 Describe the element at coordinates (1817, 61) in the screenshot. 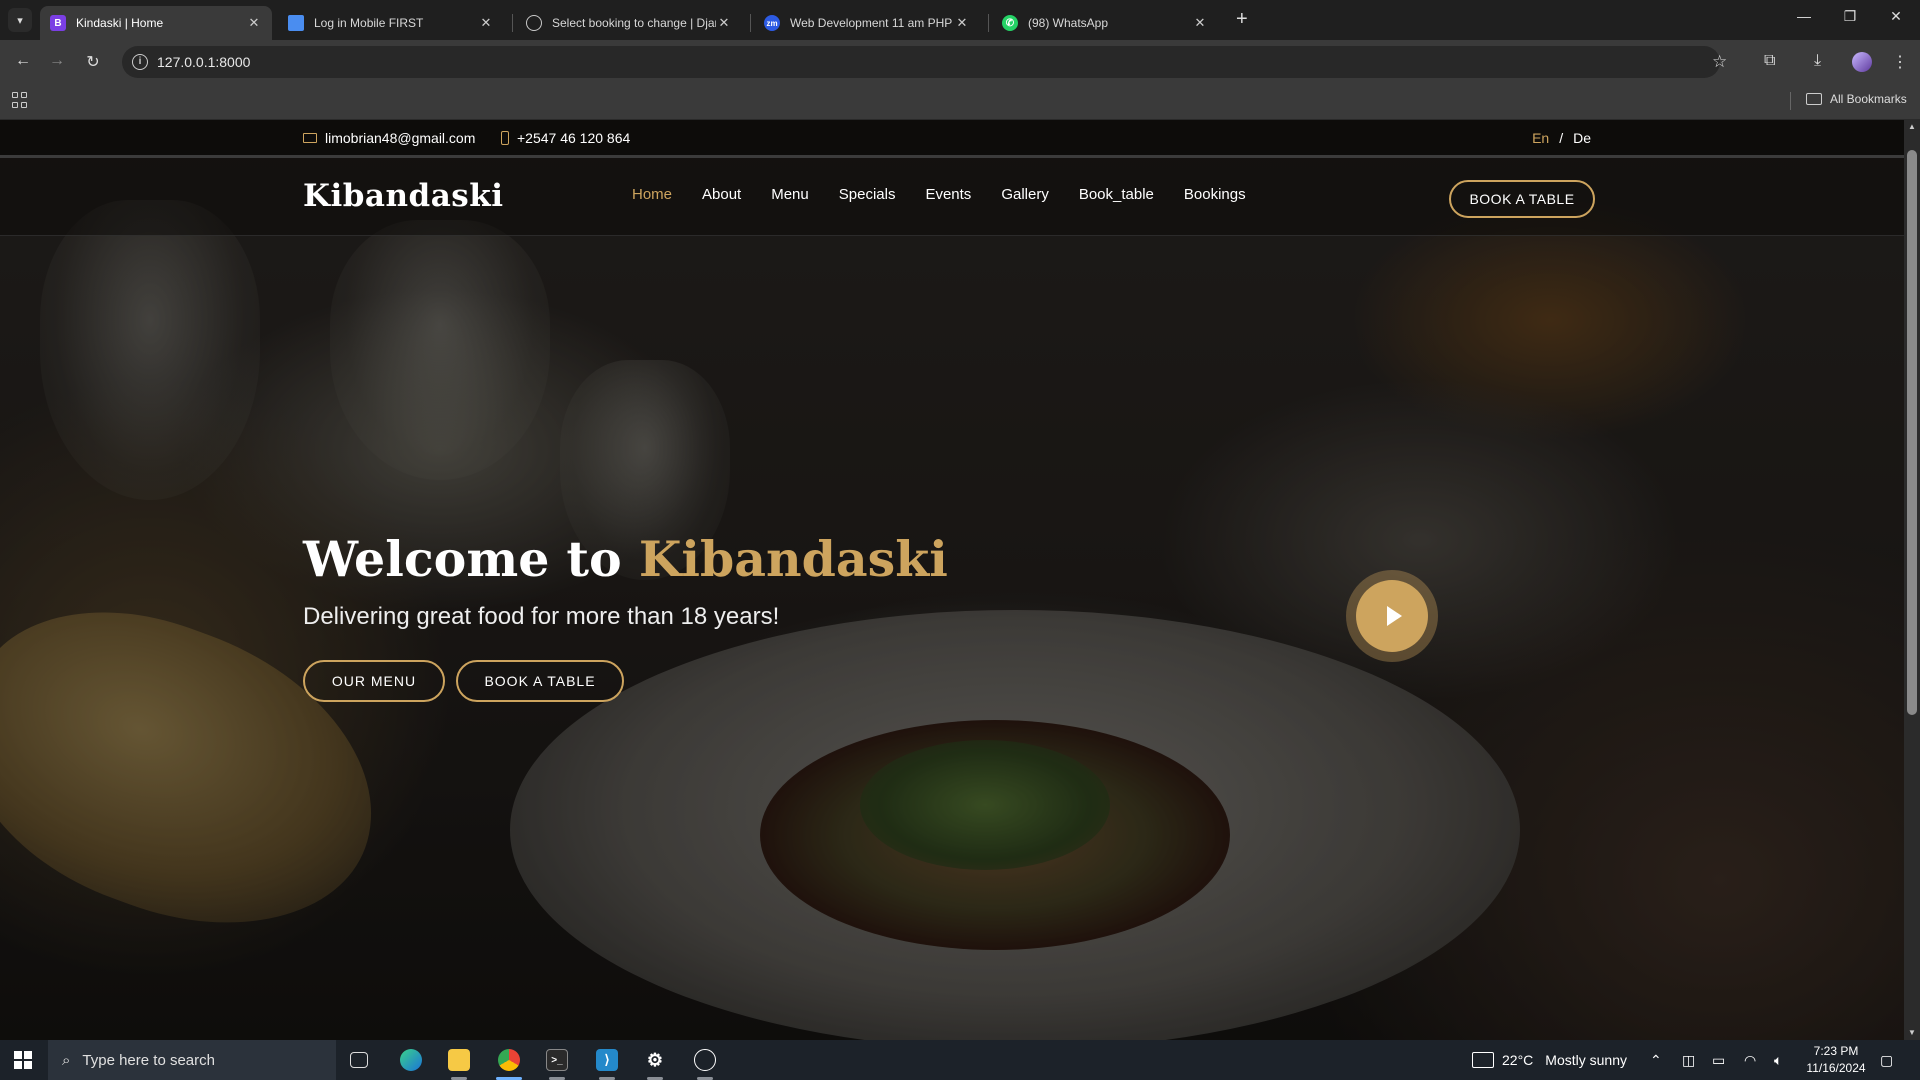

I see `downloads-icon: ⤓` at that location.